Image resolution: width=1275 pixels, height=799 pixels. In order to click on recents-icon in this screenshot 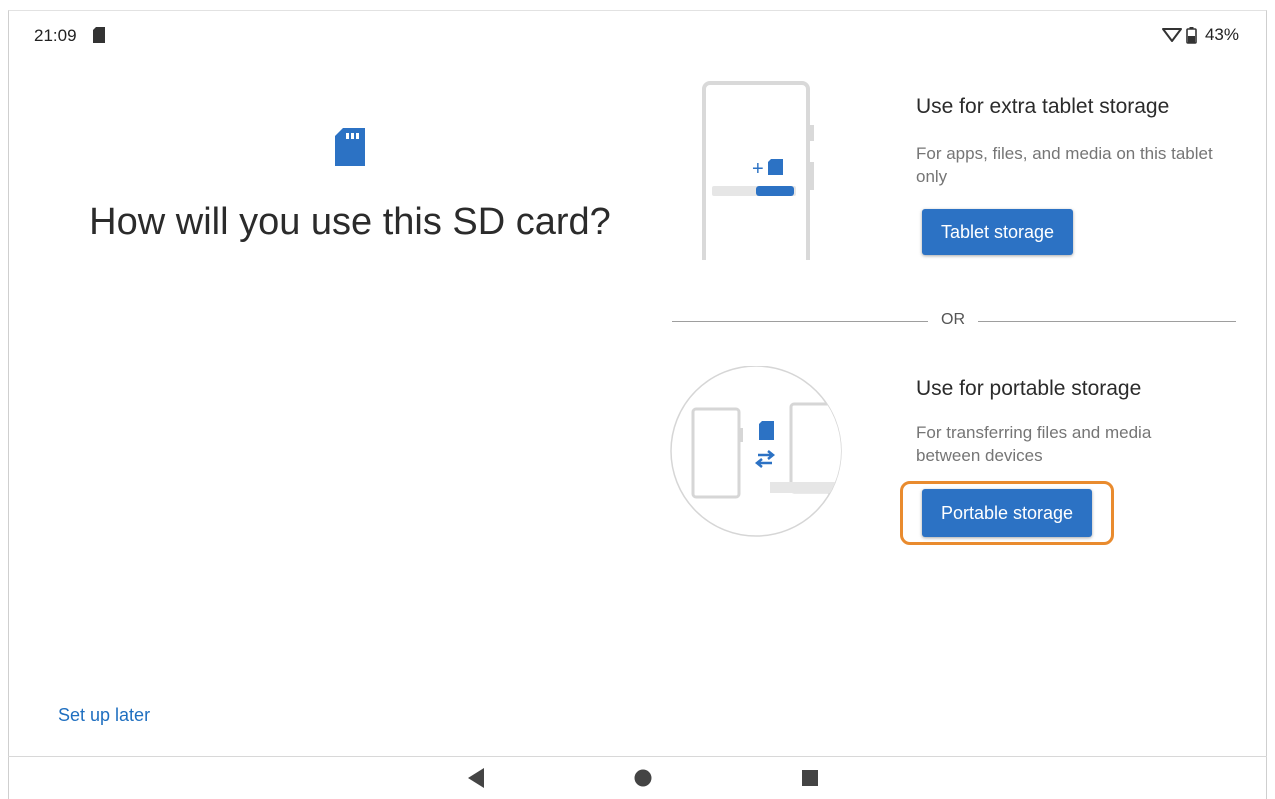, I will do `click(810, 778)`.